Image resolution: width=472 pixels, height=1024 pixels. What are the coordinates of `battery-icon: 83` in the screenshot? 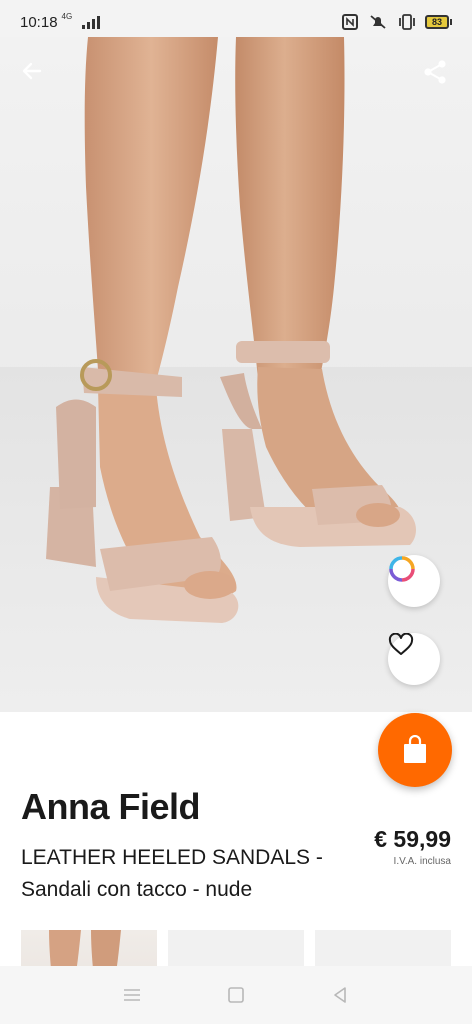 It's located at (438, 22).